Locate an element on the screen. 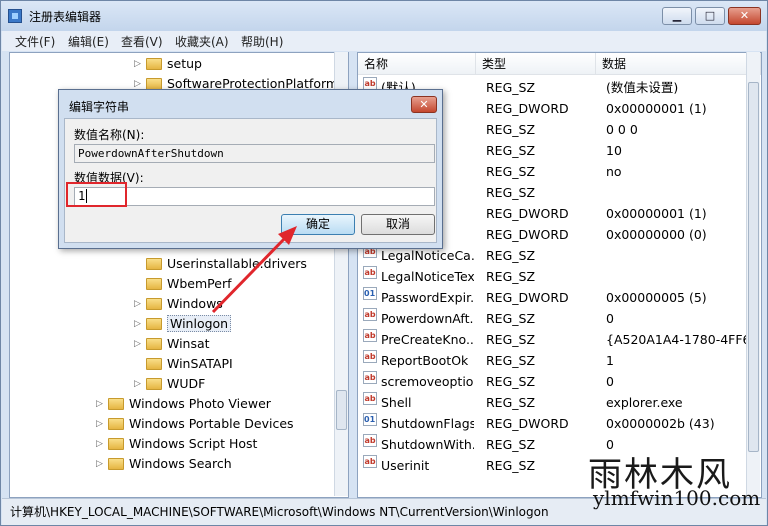 The image size is (768, 526). watermark-url: ylmfwin100.com is located at coordinates (677, 498).